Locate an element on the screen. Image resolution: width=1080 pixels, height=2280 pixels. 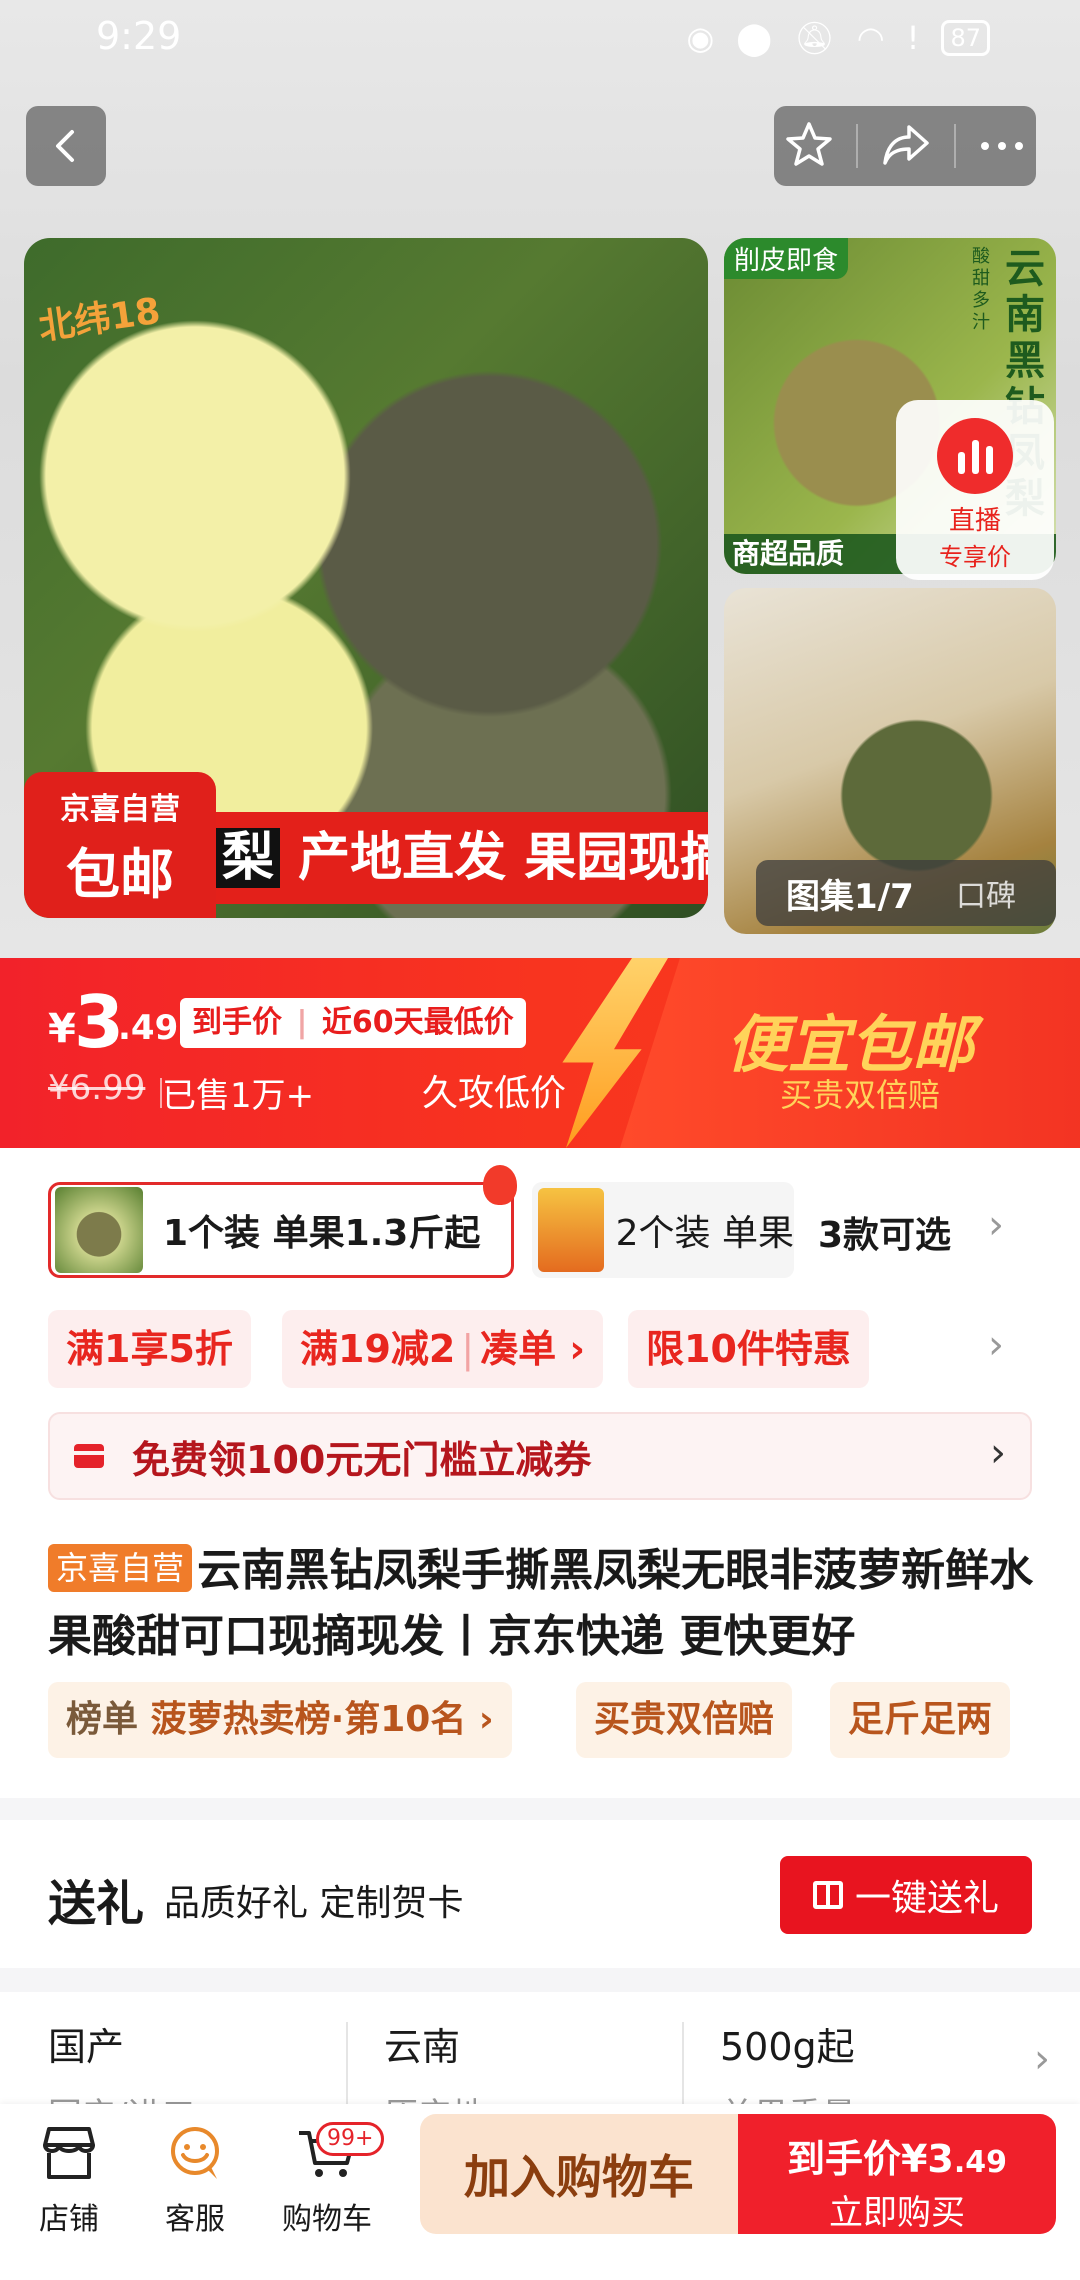
share-button is located at coordinates (906, 146).